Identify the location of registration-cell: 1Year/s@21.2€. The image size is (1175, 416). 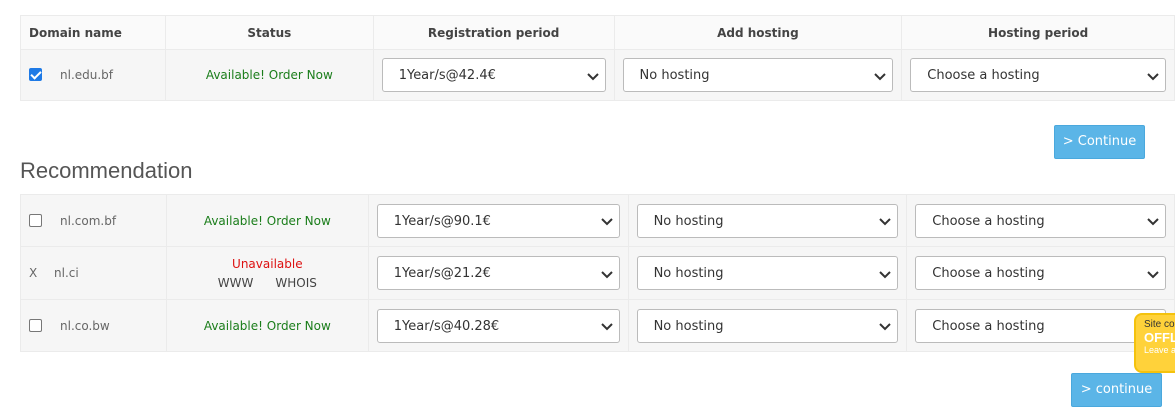
(498, 273).